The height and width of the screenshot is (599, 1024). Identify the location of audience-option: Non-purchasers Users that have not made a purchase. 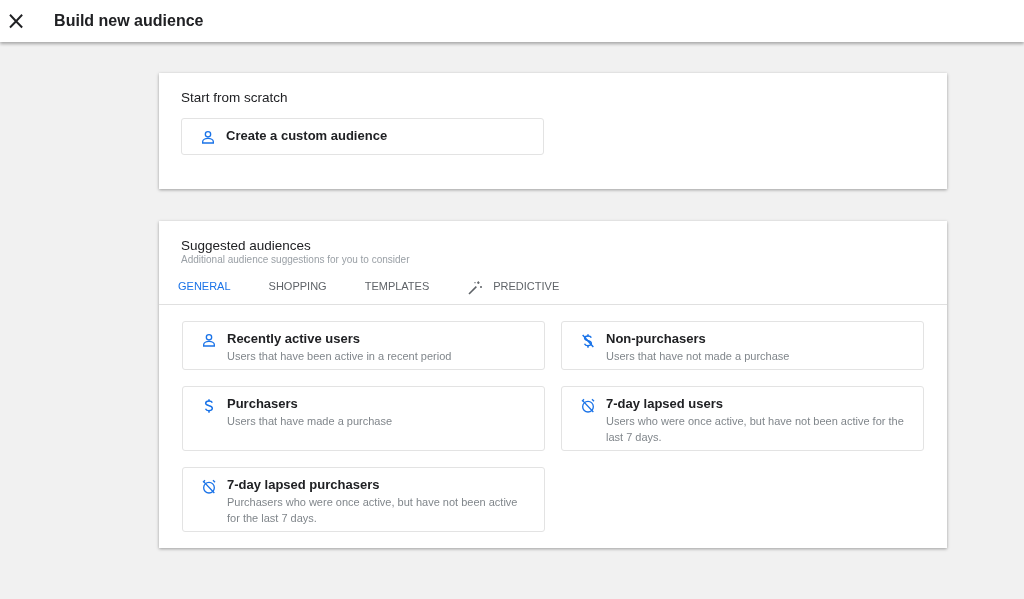
(742, 345).